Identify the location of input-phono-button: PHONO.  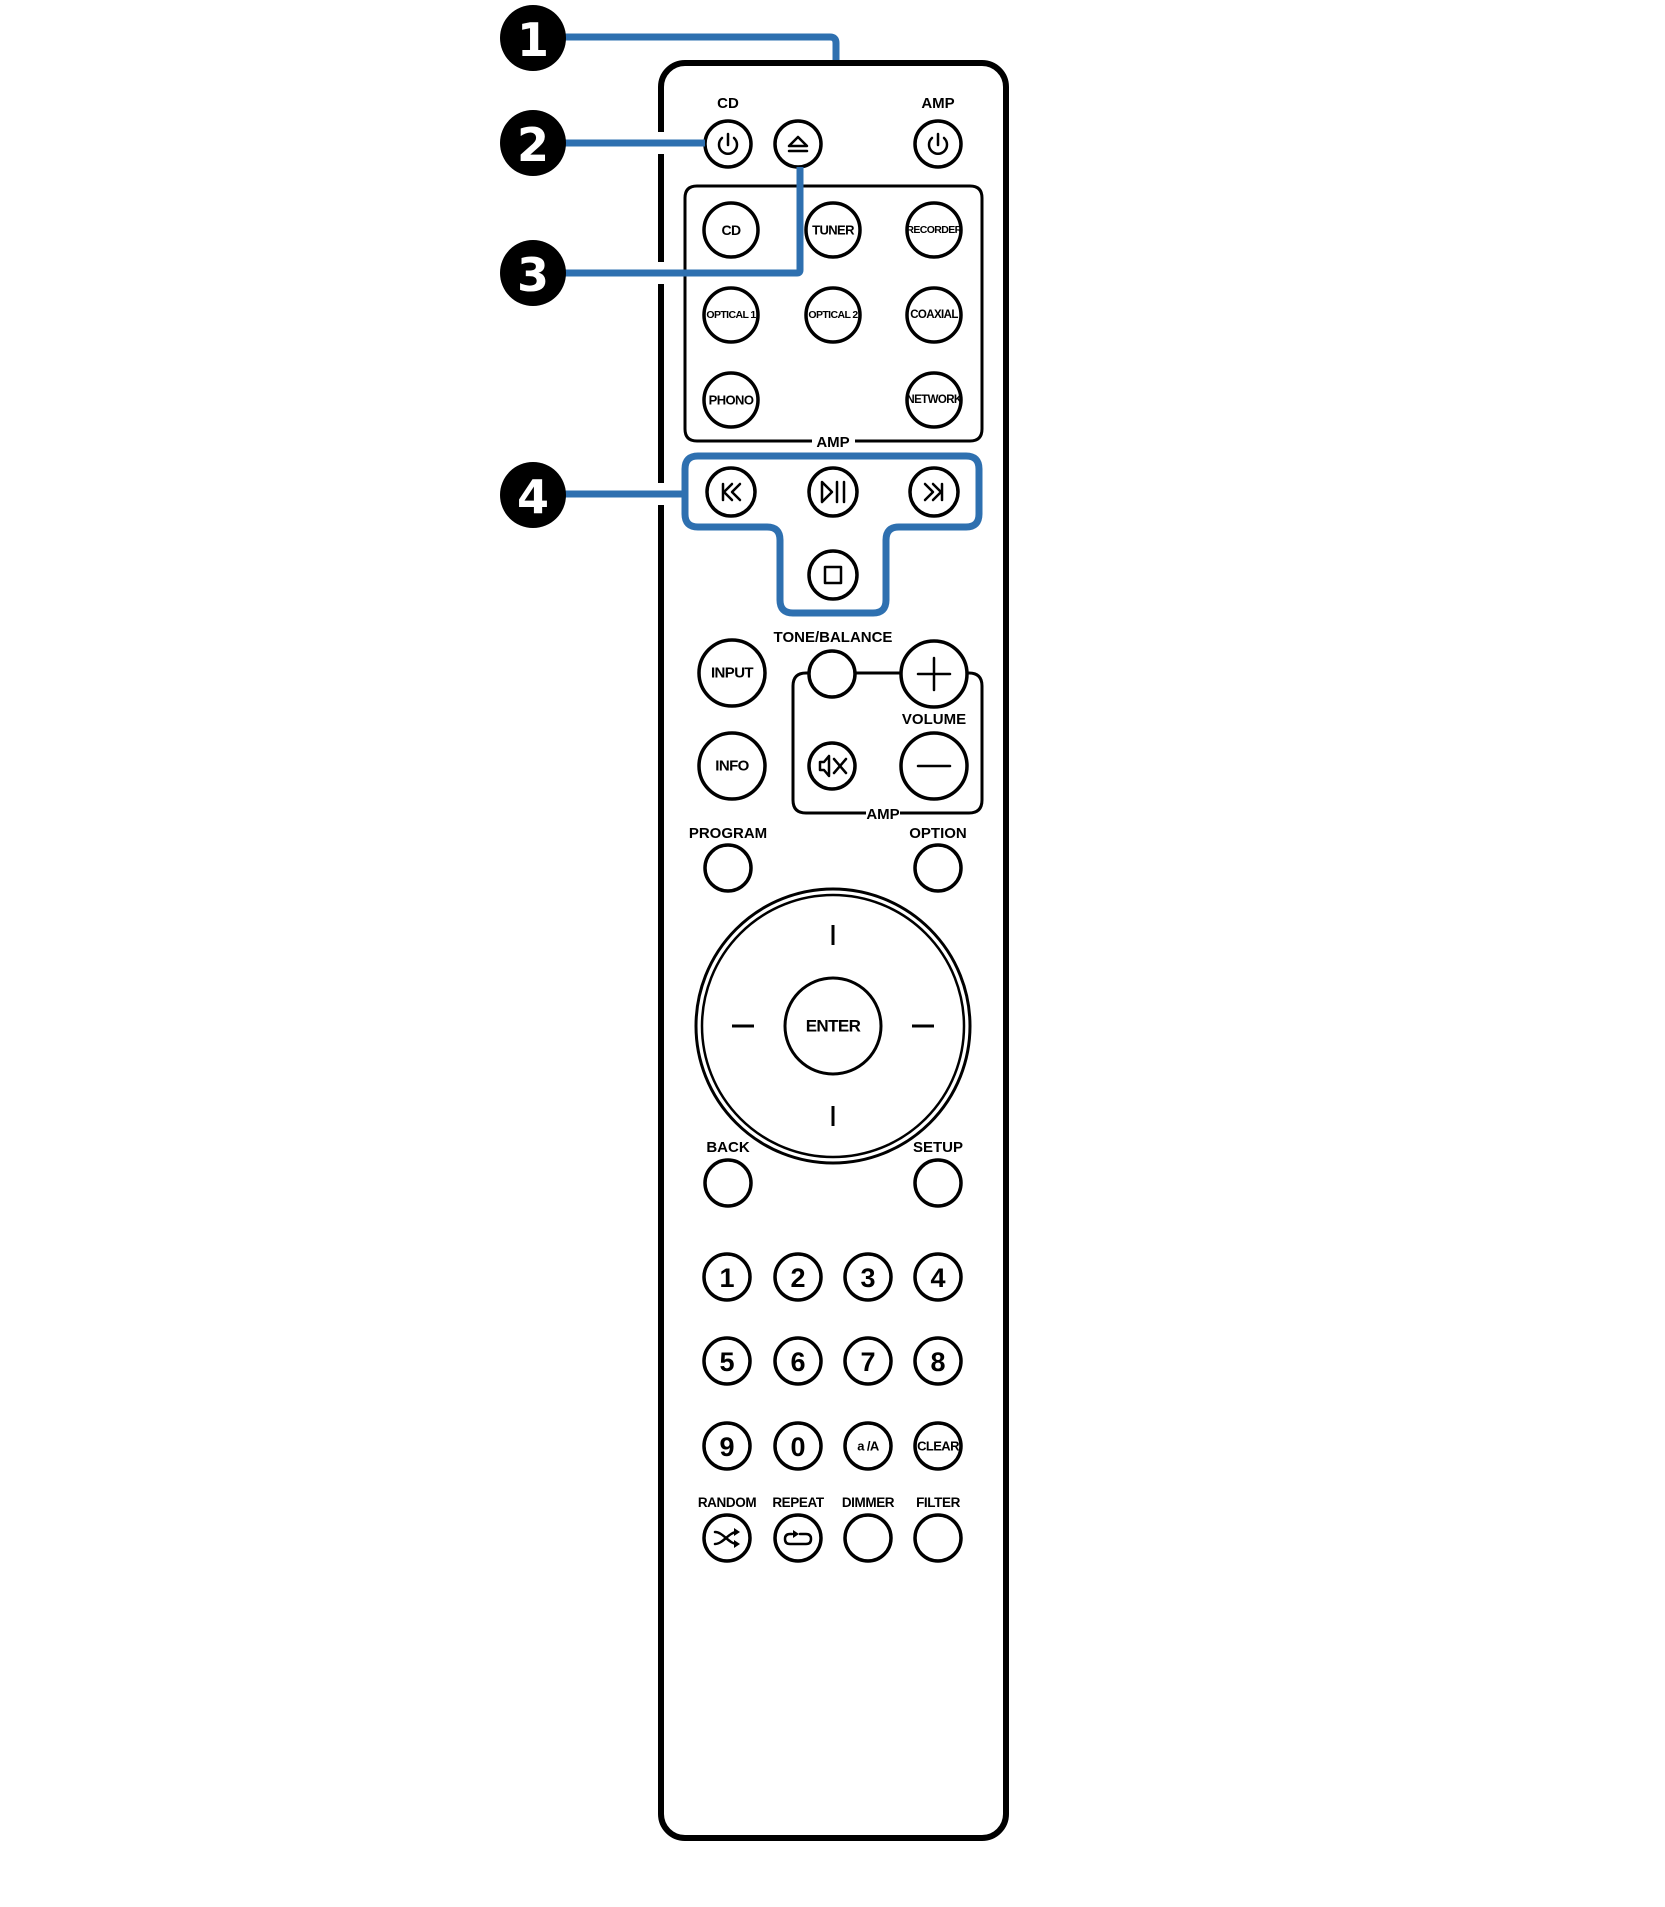
(731, 400).